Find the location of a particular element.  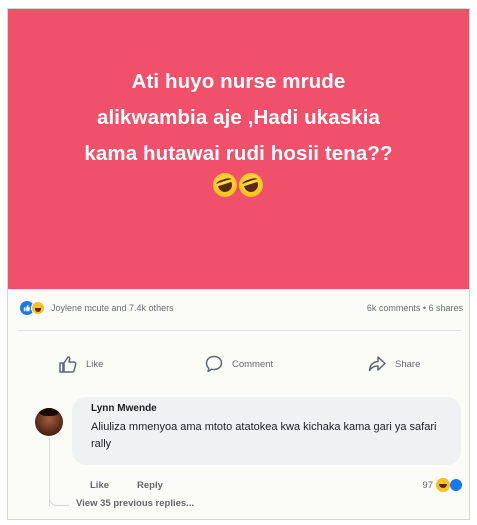

comment-reply-button: Reply is located at coordinates (150, 485).